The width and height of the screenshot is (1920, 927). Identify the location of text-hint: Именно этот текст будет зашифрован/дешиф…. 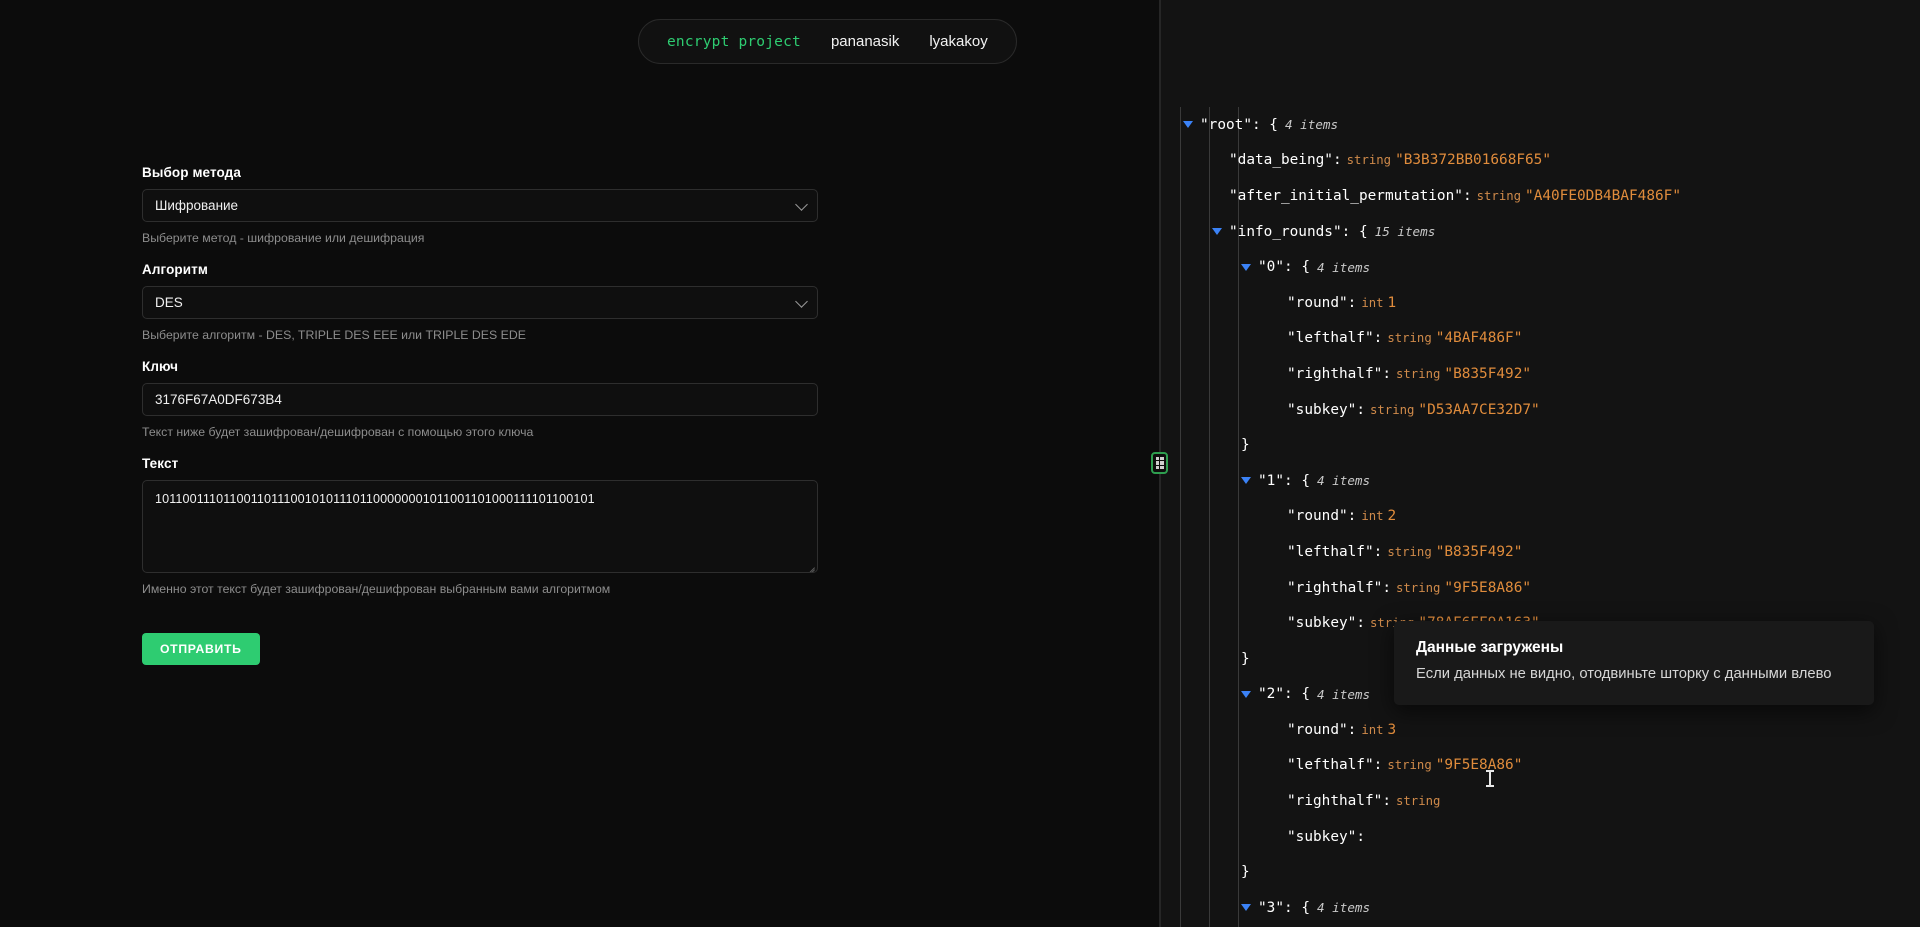
(376, 589).